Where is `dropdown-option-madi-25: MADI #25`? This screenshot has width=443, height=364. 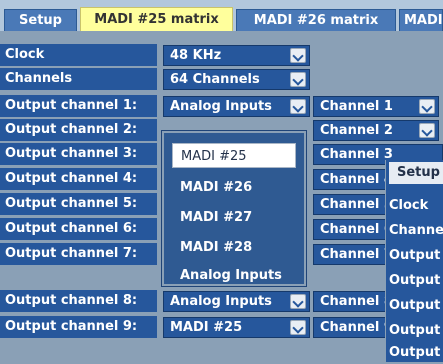 dropdown-option-madi-25: MADI #25 is located at coordinates (234, 155).